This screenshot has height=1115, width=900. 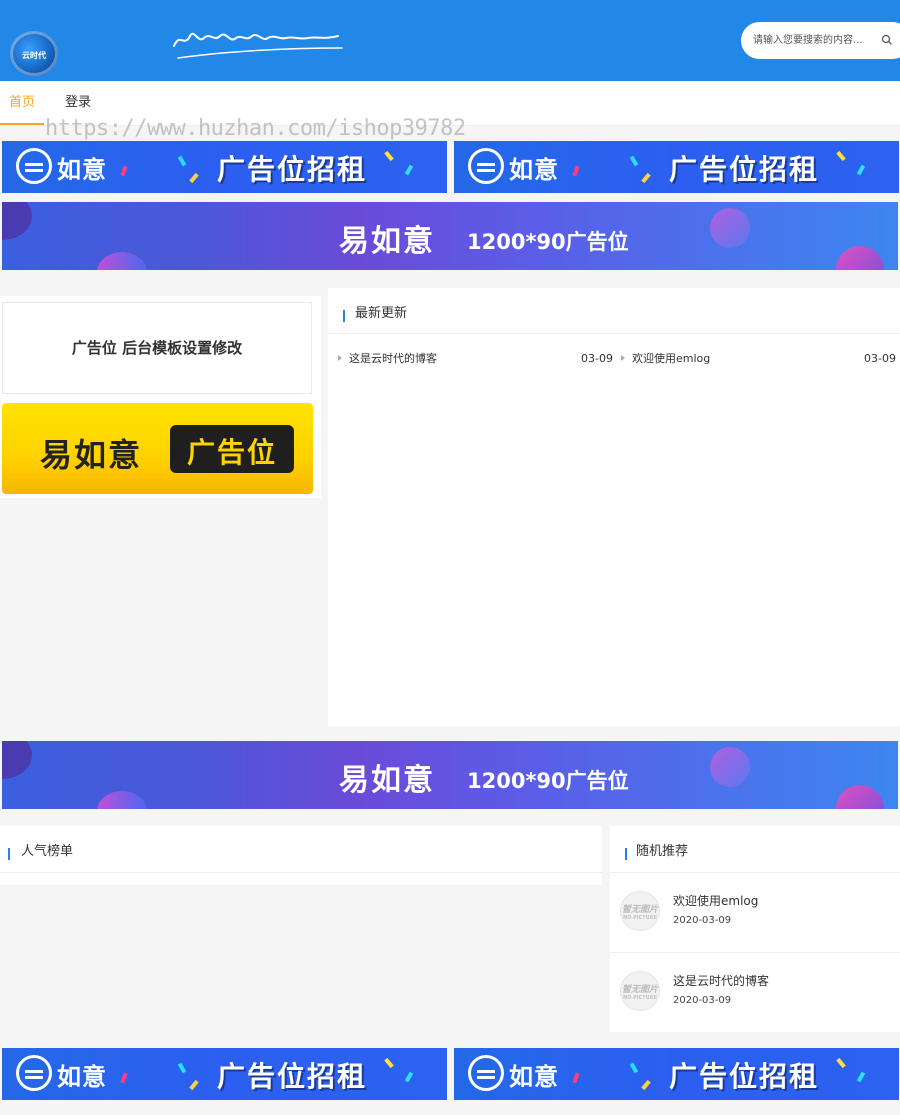 What do you see at coordinates (721, 980) in the screenshot?
I see `recommend-item-link: 这是云时代的博客` at bounding box center [721, 980].